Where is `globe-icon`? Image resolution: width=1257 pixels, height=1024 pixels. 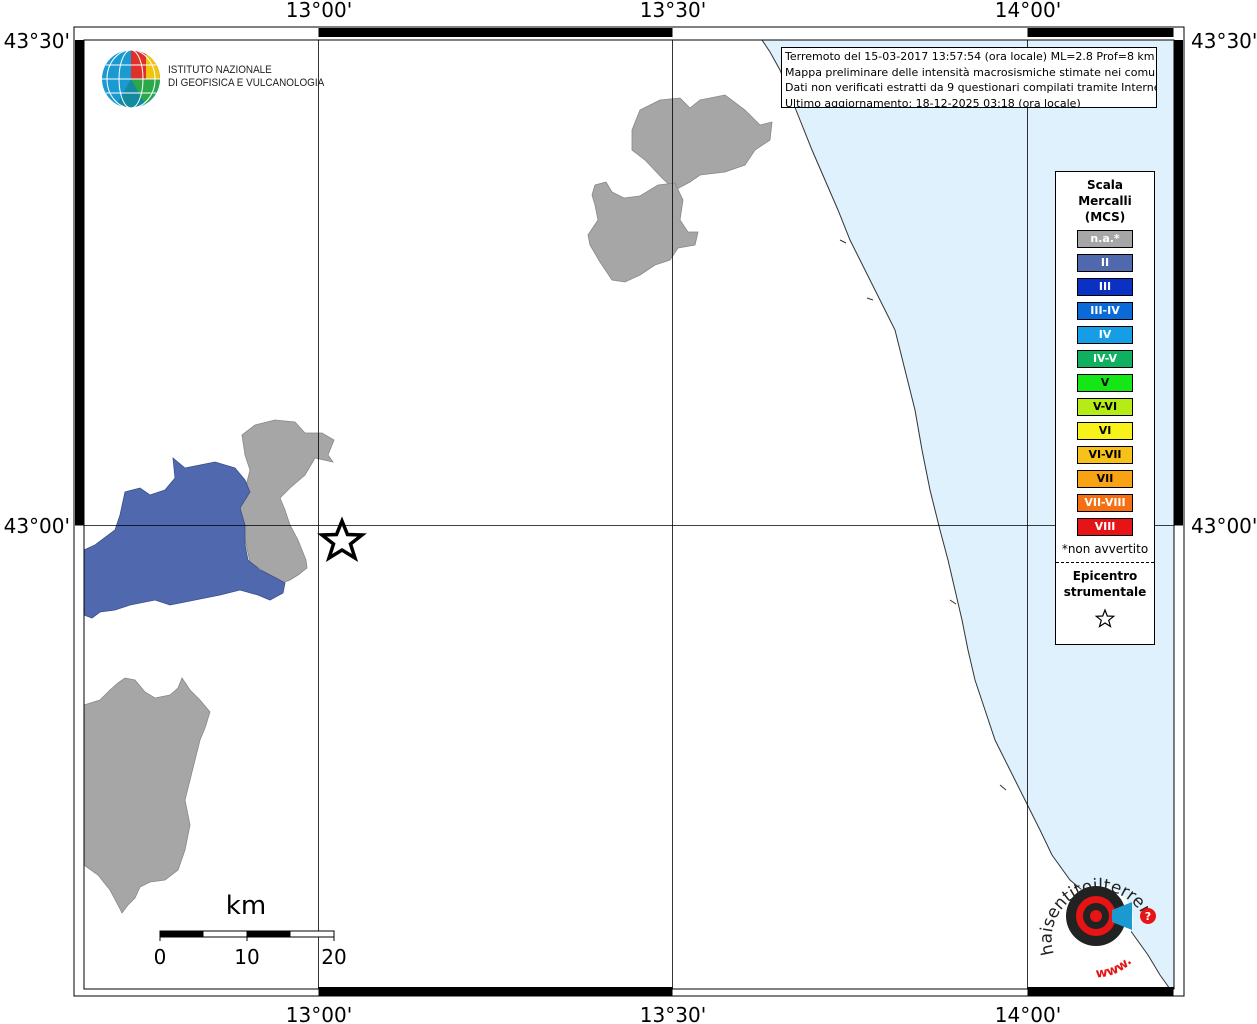
globe-icon is located at coordinates (131, 79).